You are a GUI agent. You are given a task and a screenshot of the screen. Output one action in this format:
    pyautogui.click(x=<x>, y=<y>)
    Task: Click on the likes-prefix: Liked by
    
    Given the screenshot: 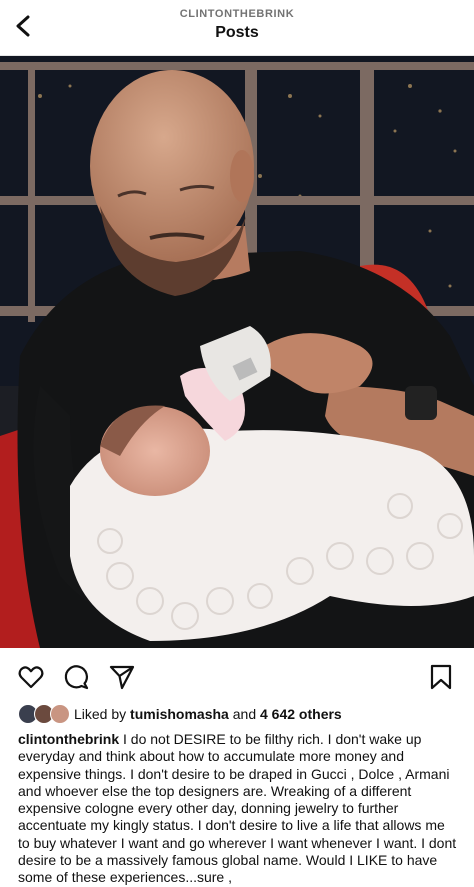 What is the action you would take?
    pyautogui.click(x=102, y=714)
    